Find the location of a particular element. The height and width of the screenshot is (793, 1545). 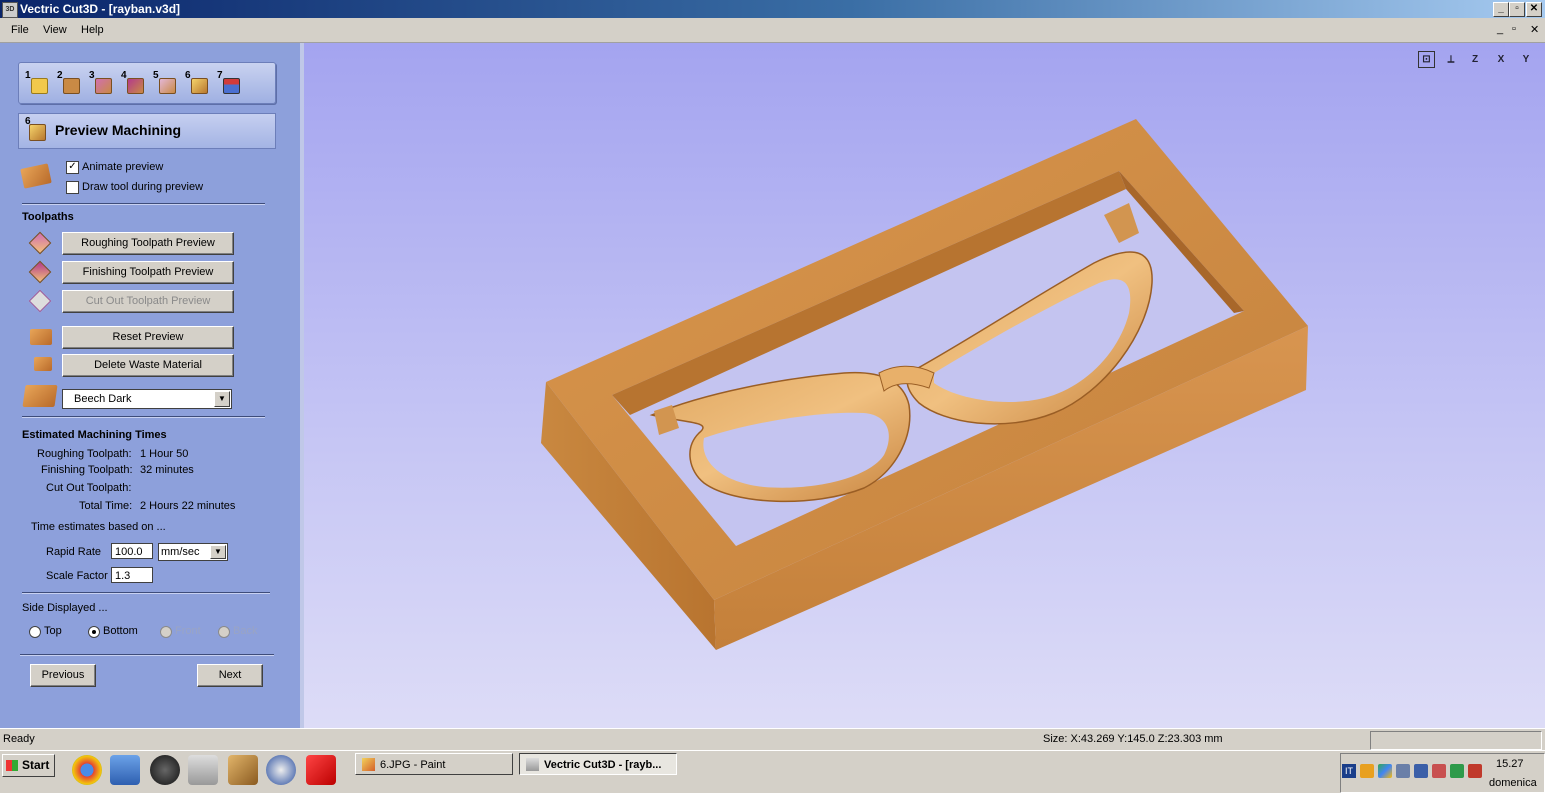

status-bar: Ready Size: X:43.269 Y:145.0 Z:23.303 mm is located at coordinates (772, 739).